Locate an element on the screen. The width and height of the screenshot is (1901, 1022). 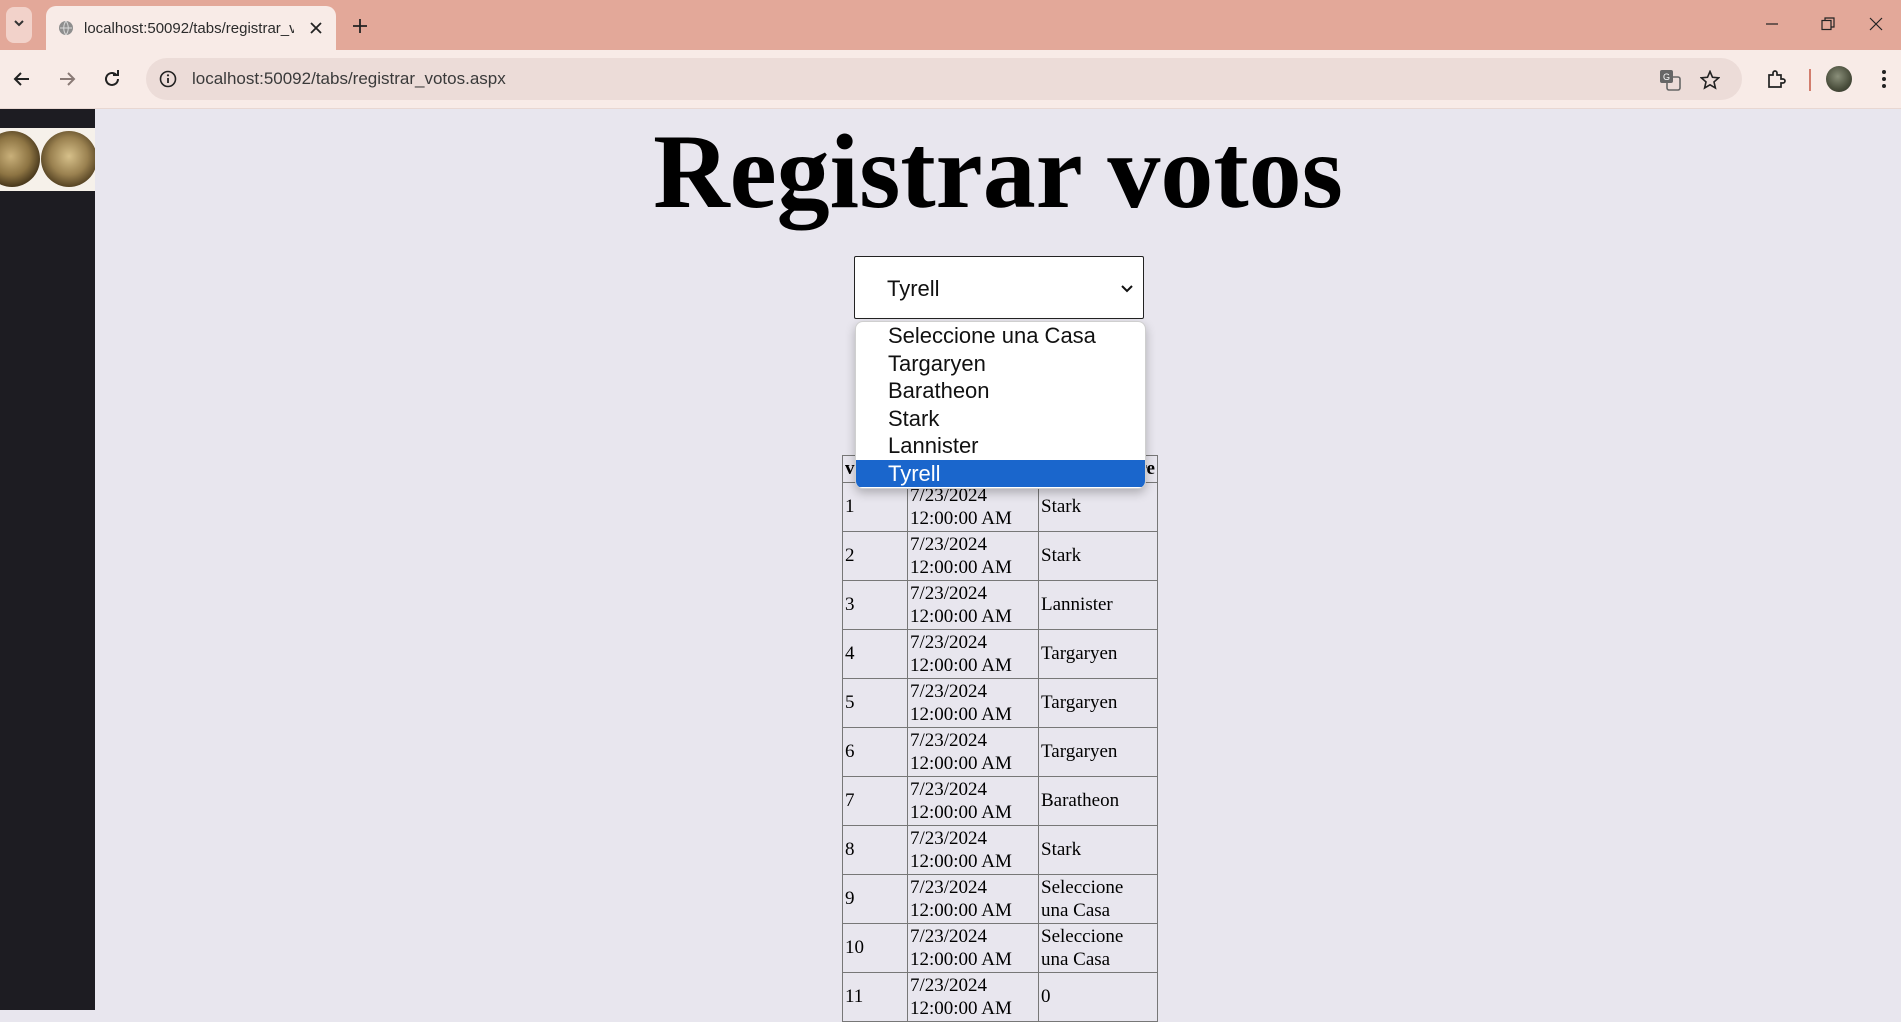
kebab-menu-icon is located at coordinates (1884, 79).